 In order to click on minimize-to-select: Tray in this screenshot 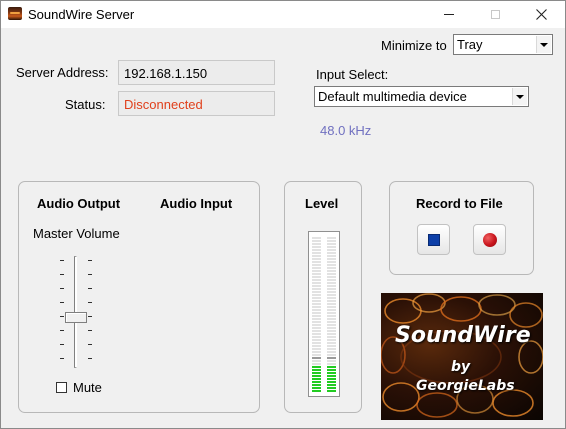, I will do `click(503, 44)`.